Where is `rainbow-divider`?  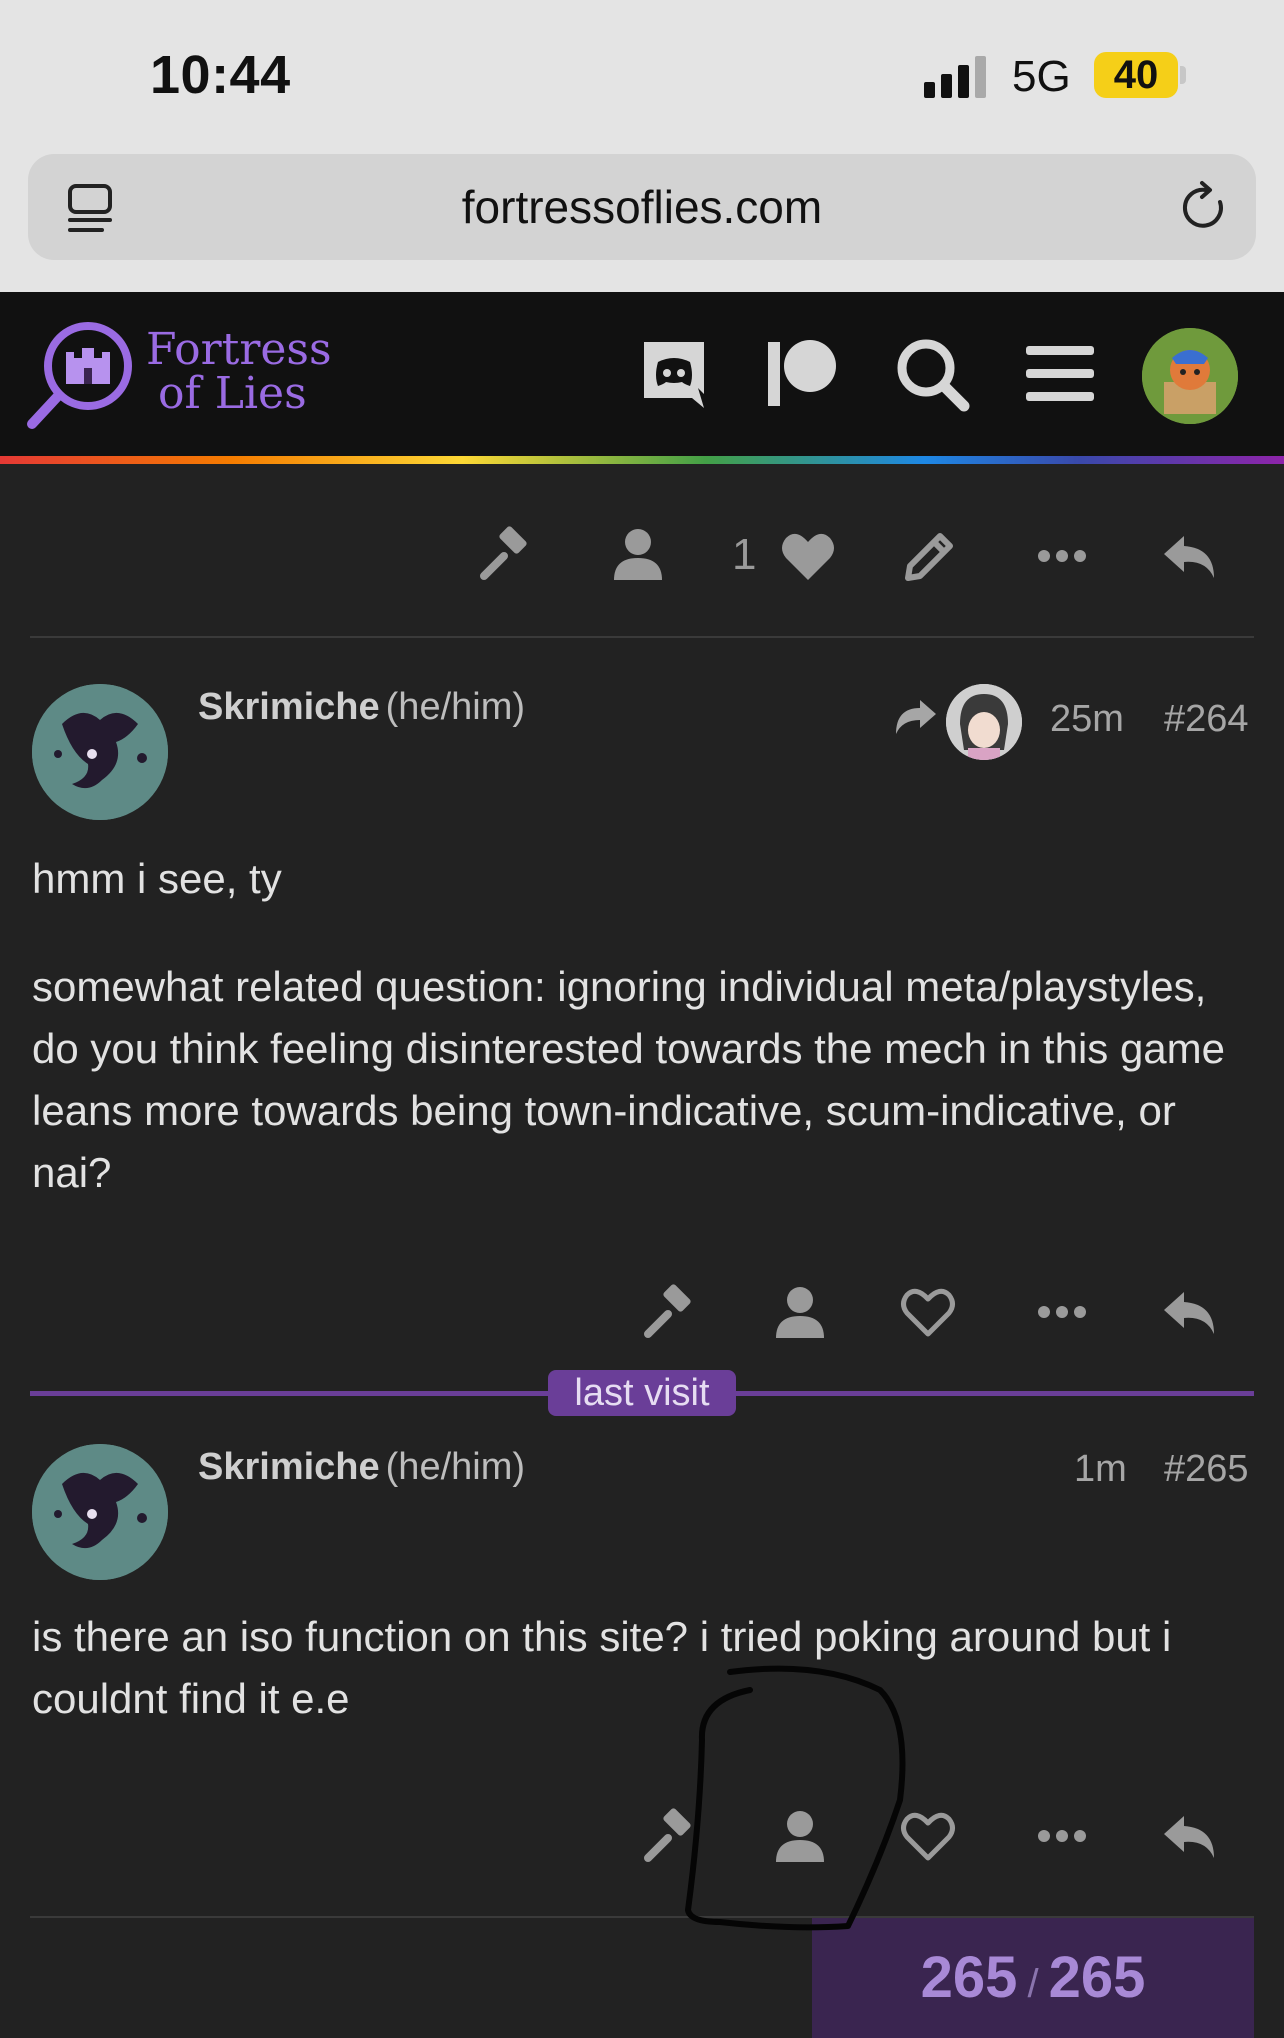
rainbow-divider is located at coordinates (642, 460).